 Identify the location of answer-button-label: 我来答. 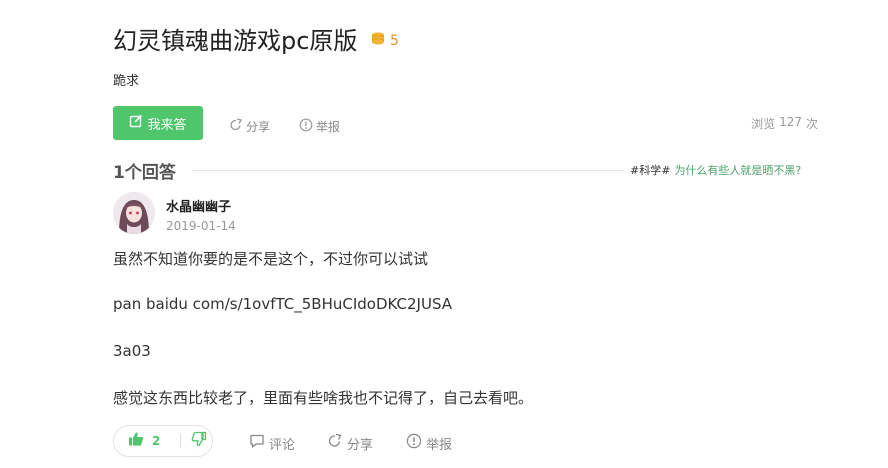
(167, 125).